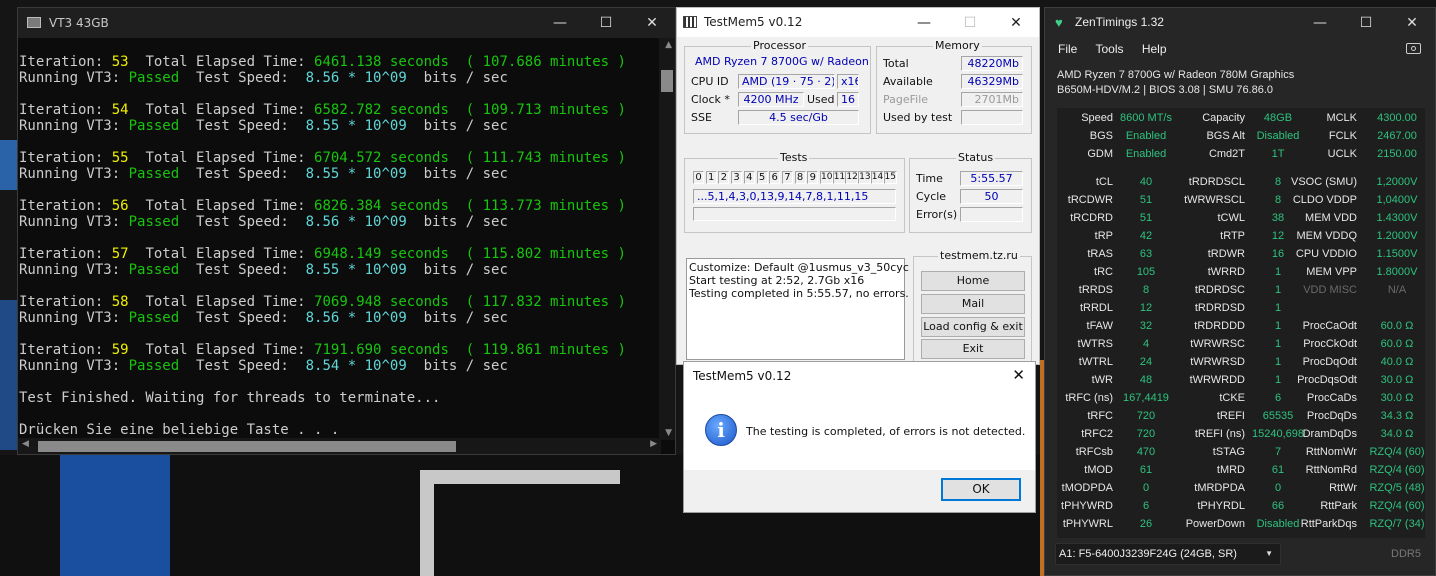 This screenshot has height=576, width=1436. Describe the element at coordinates (1329, 434) in the screenshot. I see `timing-label: DramDqDs` at that location.